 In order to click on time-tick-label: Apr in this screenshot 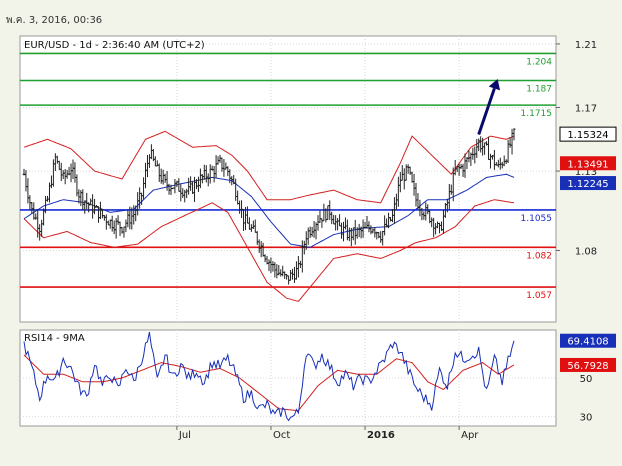, I will do `click(470, 435)`.